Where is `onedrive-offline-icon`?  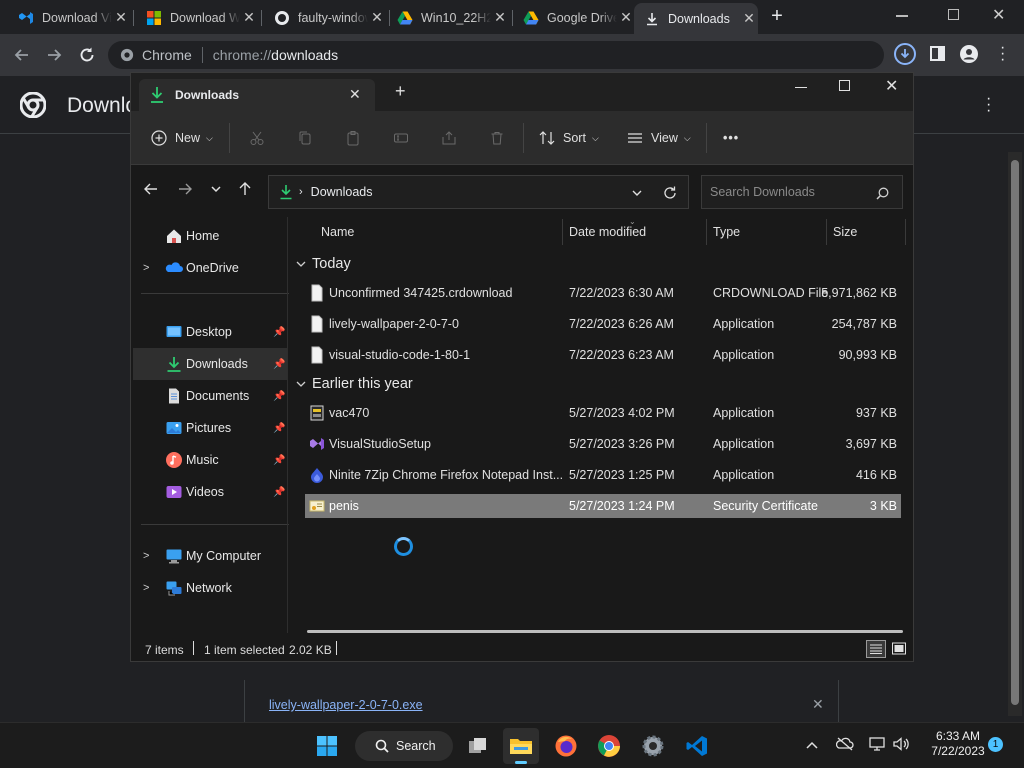 onedrive-offline-icon is located at coordinates (845, 744).